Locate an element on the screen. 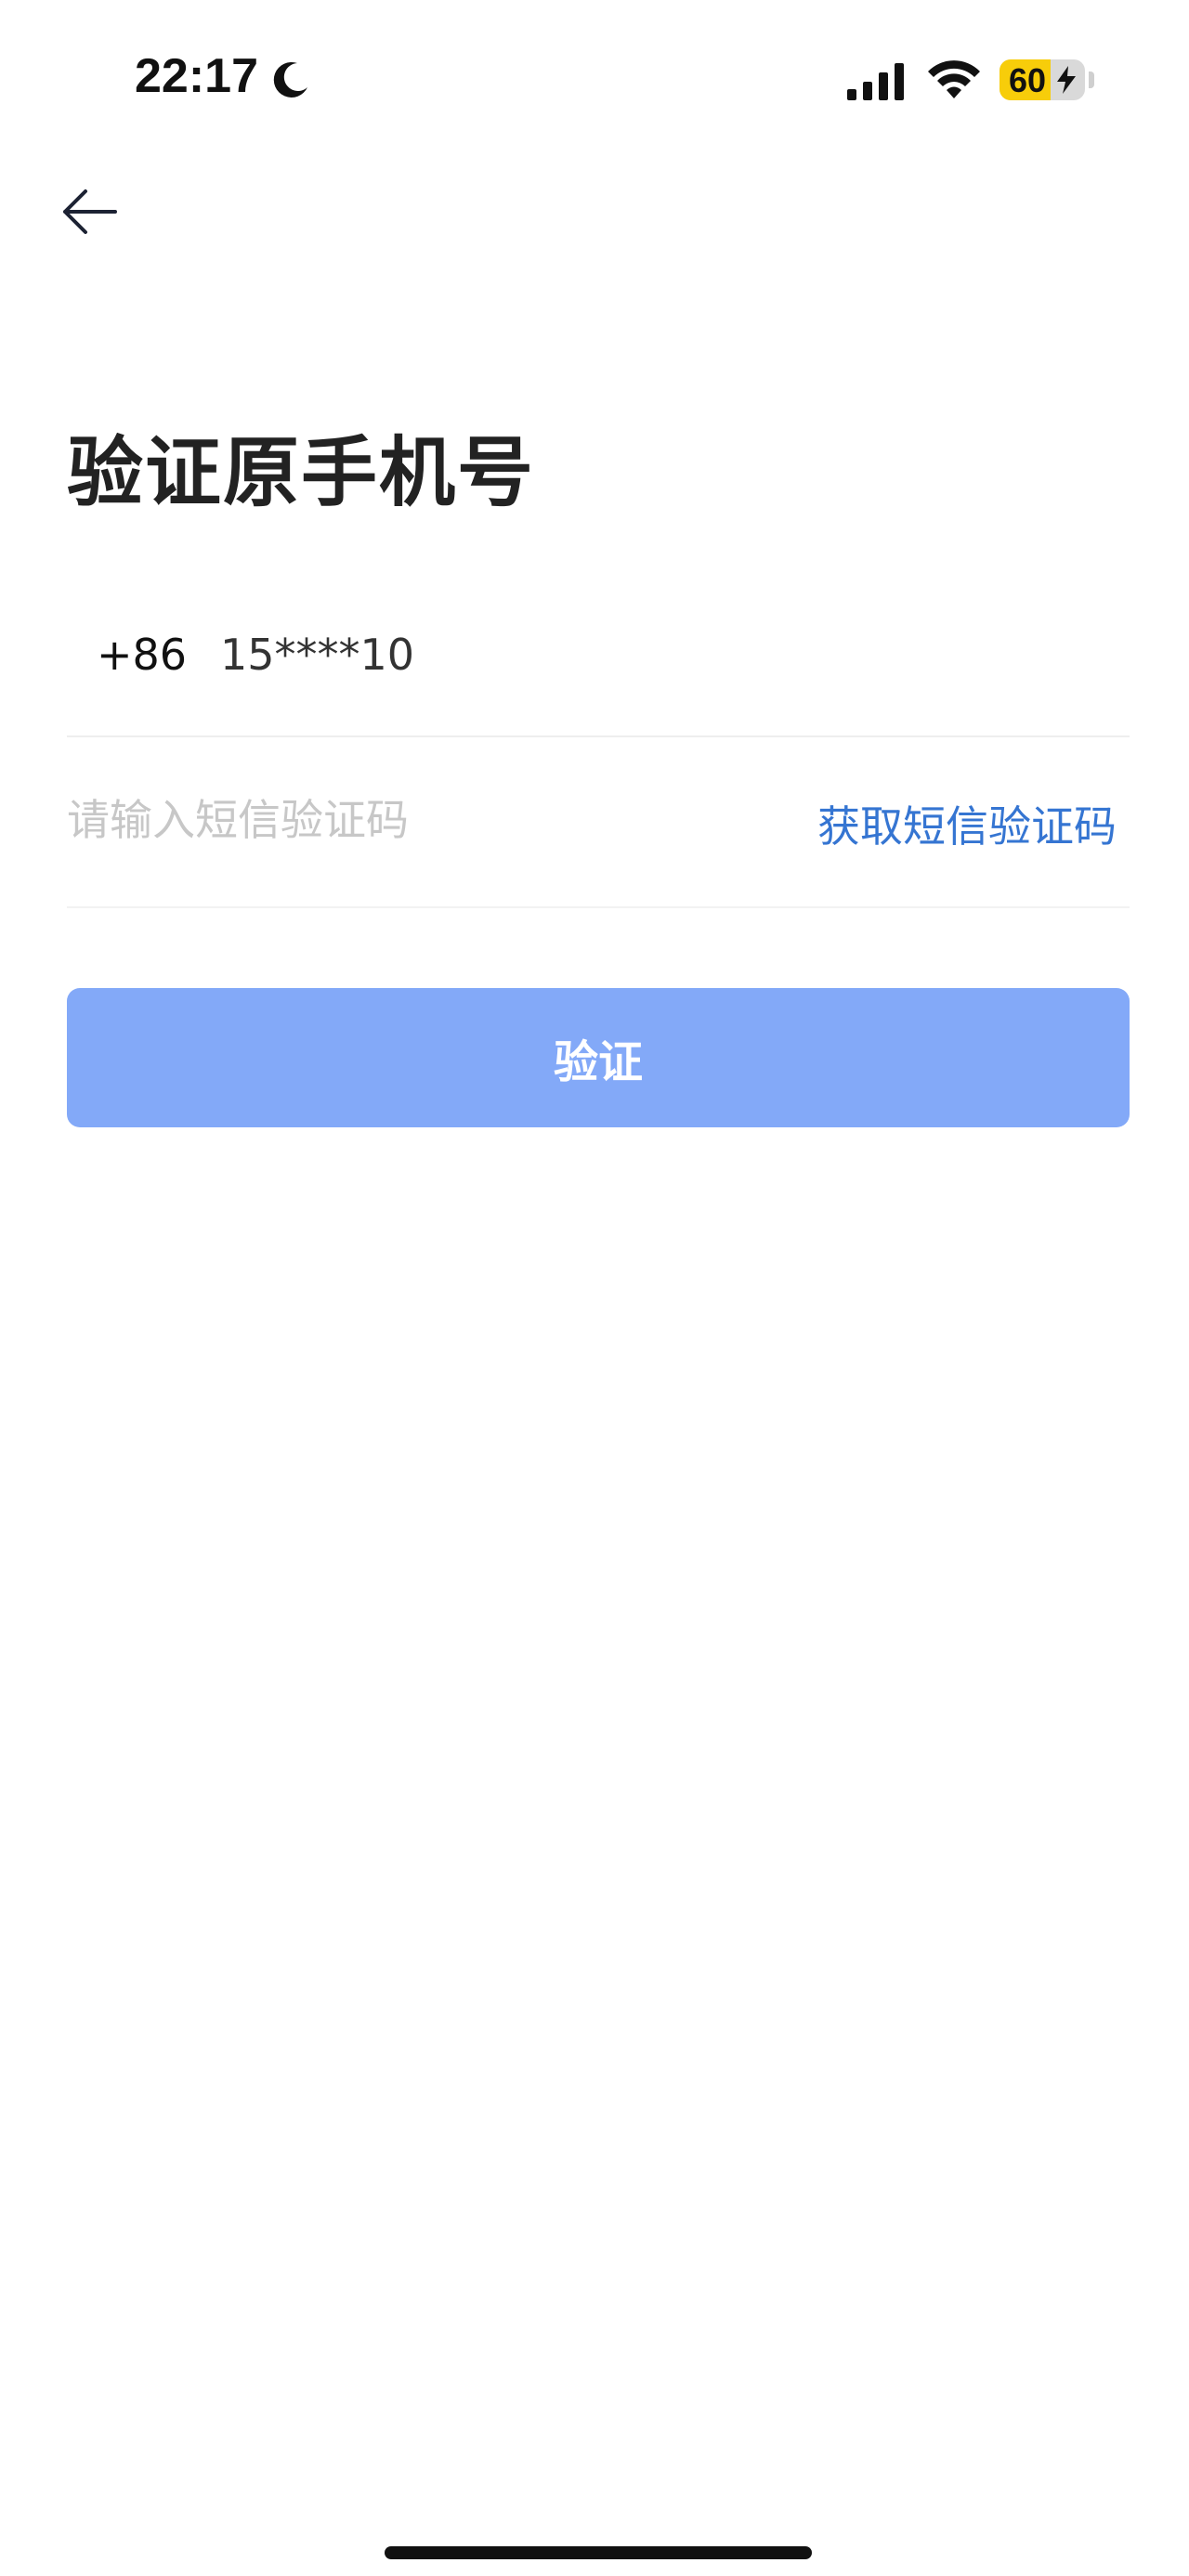 Image resolution: width=1189 pixels, height=2576 pixels. charging-bolt-icon is located at coordinates (1066, 80).